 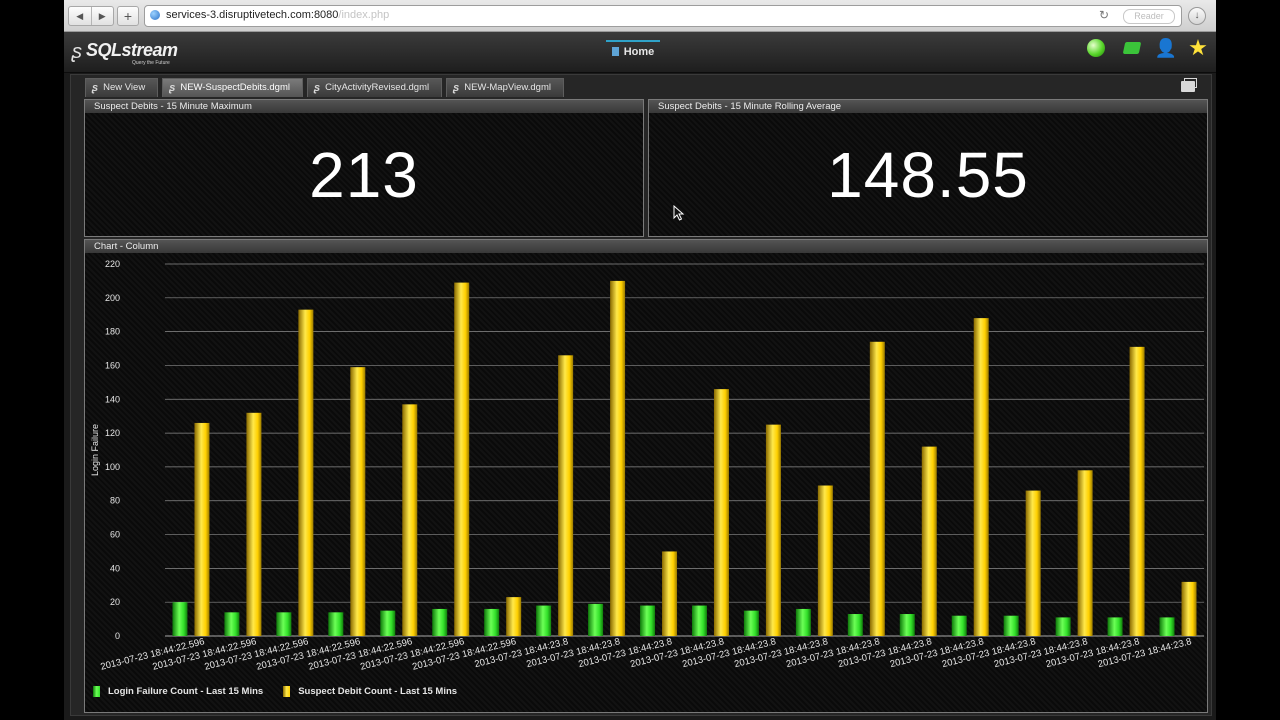 What do you see at coordinates (928, 175) in the screenshot?
I see `average-value: 148.55` at bounding box center [928, 175].